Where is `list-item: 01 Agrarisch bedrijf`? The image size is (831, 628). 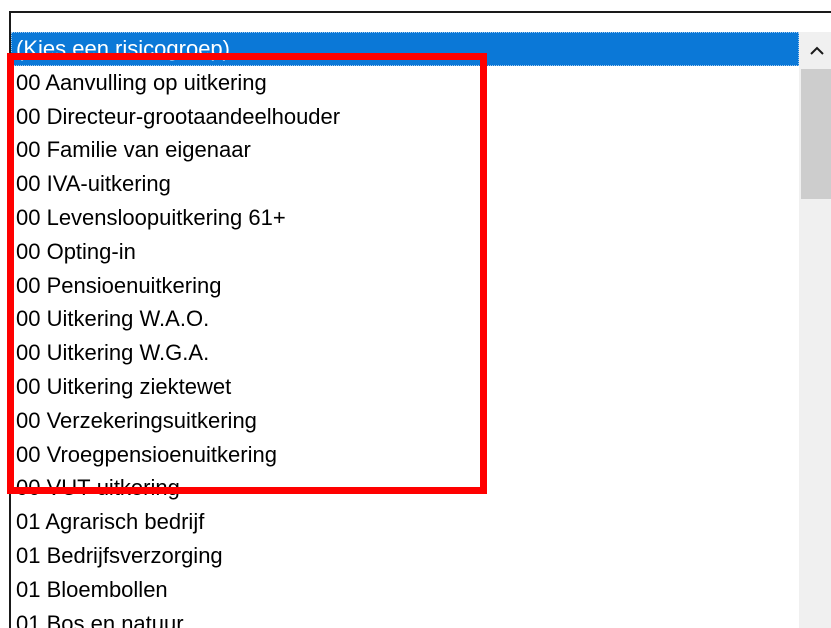
list-item: 01 Agrarisch bedrijf is located at coordinates (405, 522).